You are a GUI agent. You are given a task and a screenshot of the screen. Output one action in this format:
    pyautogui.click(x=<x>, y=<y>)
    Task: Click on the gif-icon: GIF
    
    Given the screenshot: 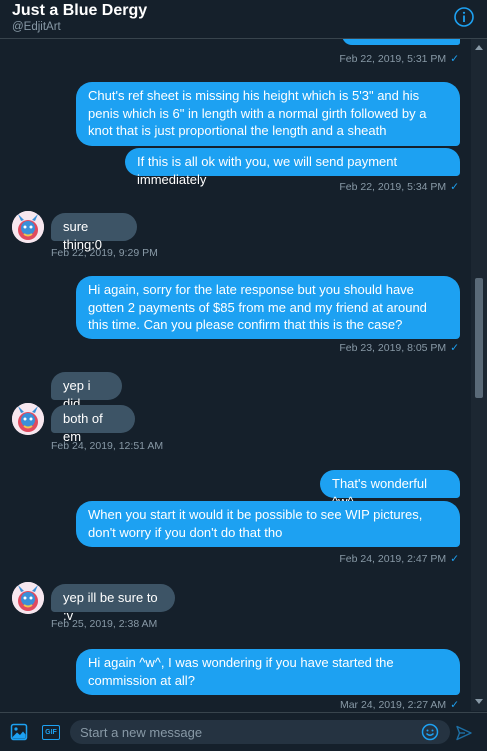 What is the action you would take?
    pyautogui.click(x=51, y=732)
    